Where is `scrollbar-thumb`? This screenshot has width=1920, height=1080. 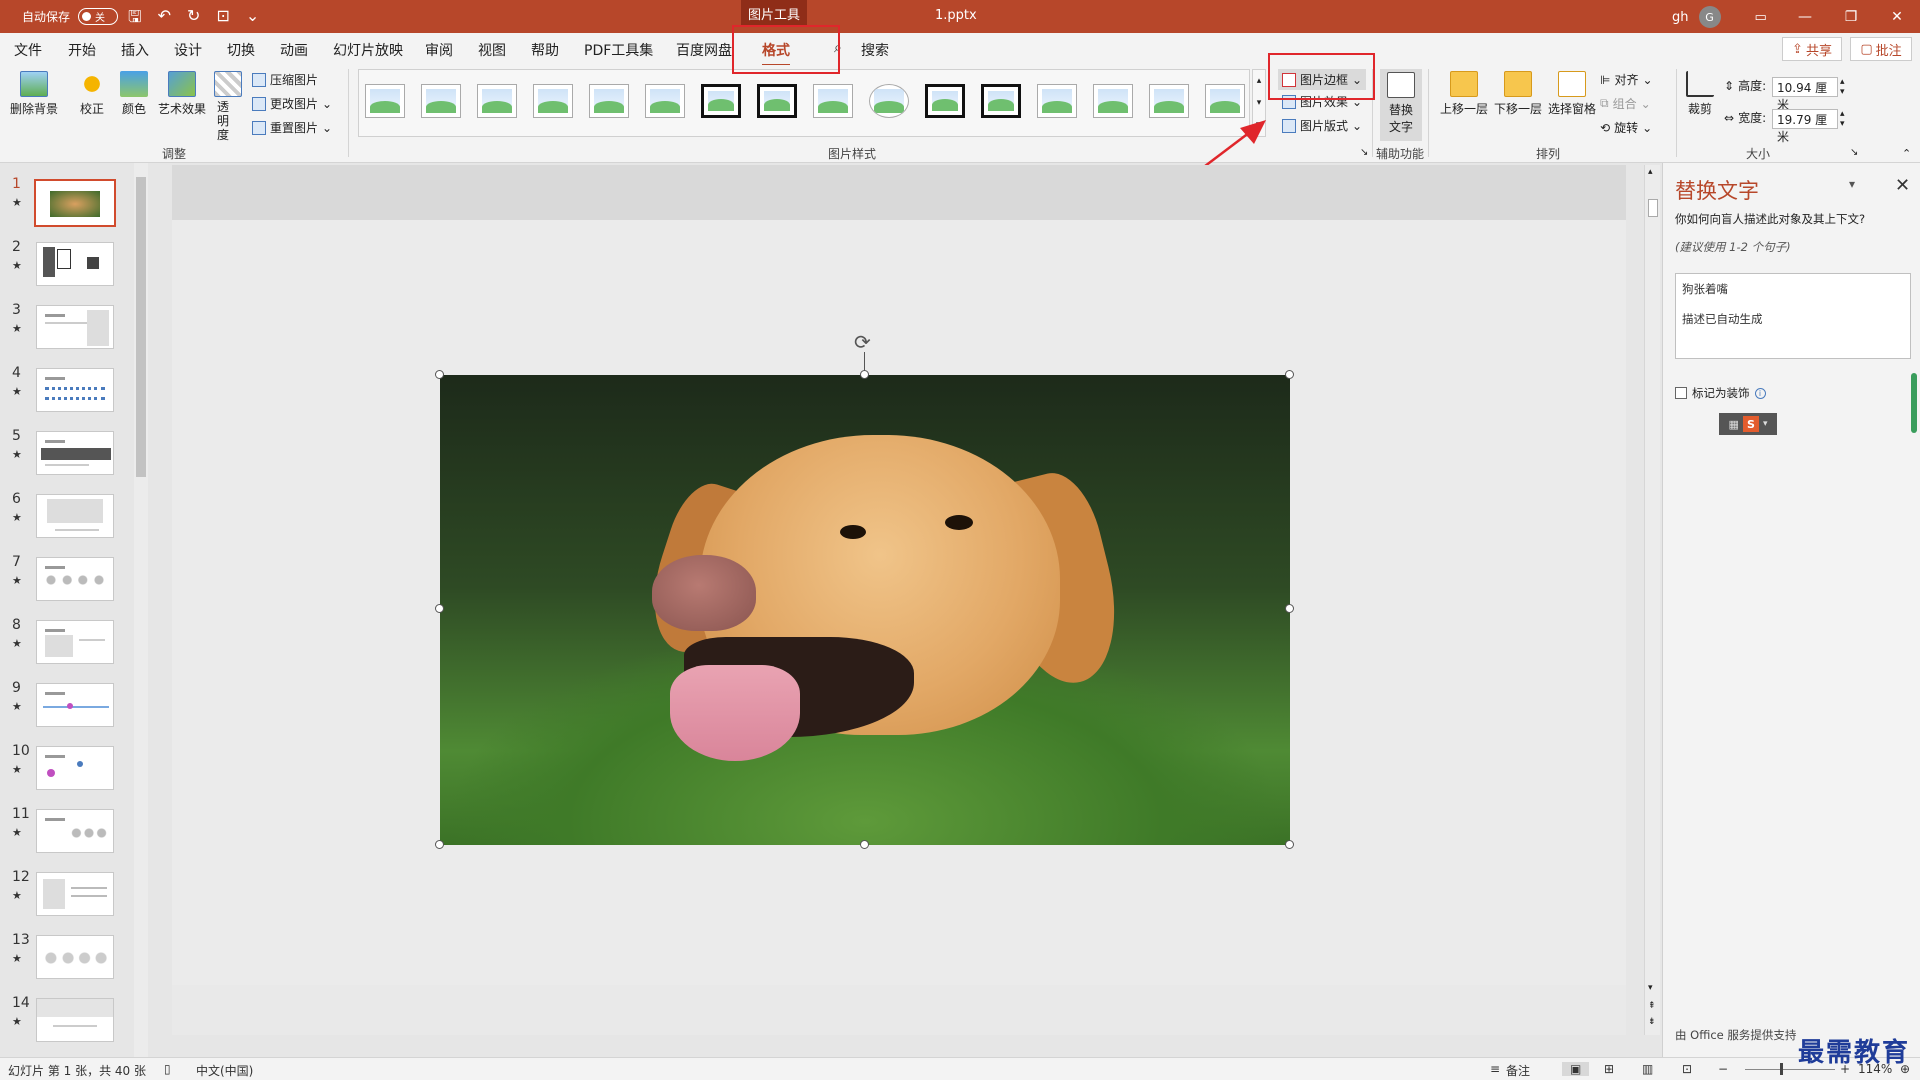 scrollbar-thumb is located at coordinates (1653, 208).